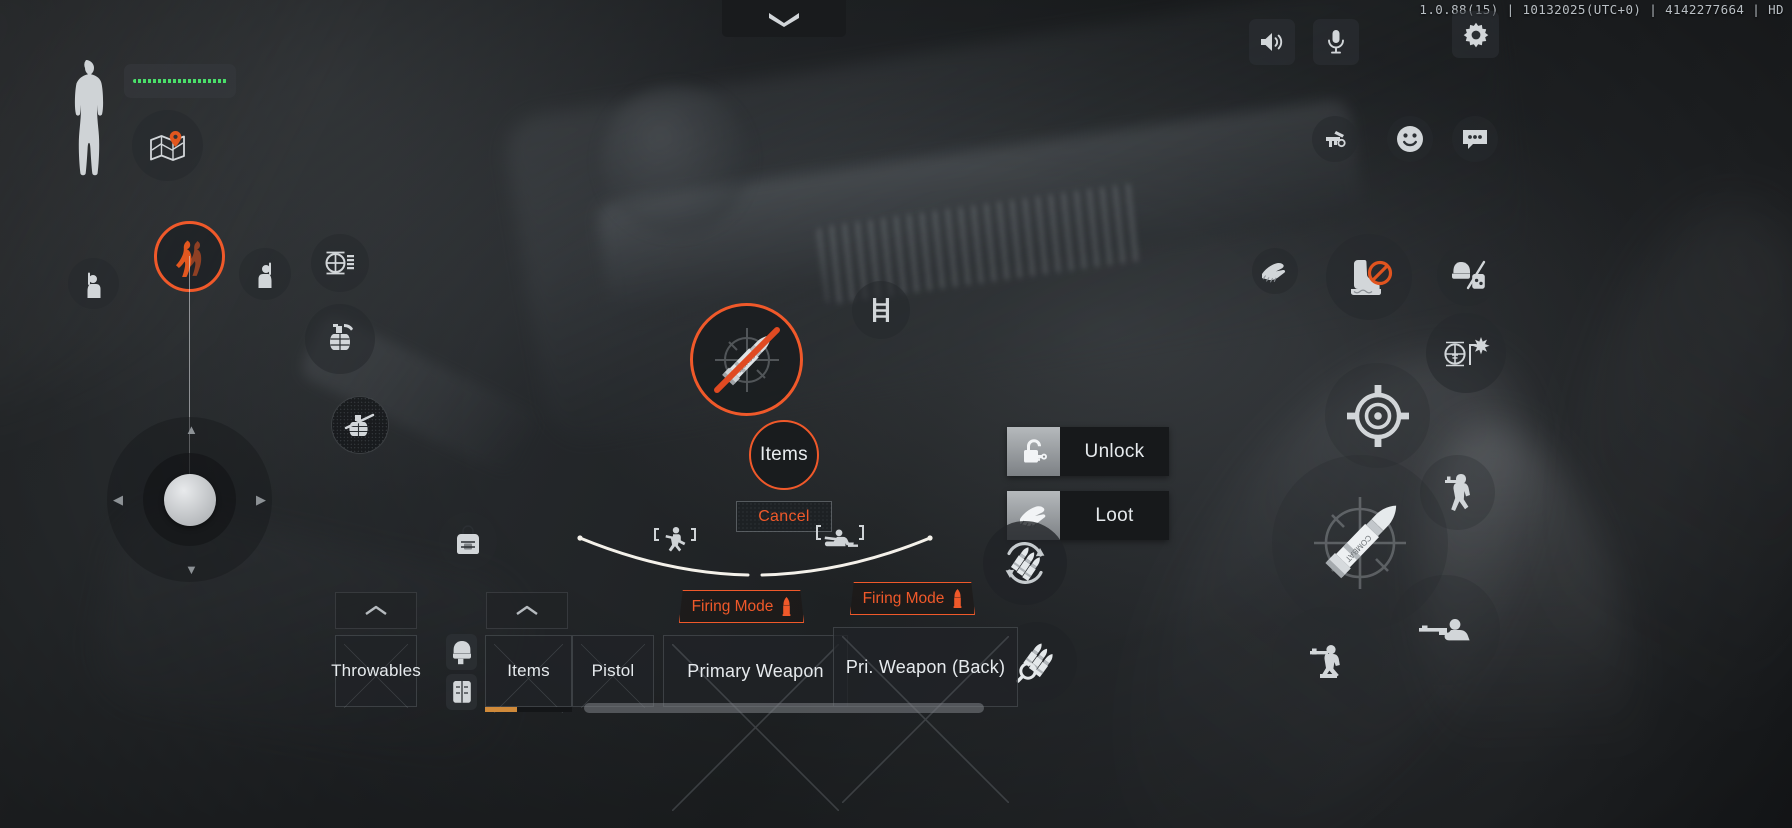 The width and height of the screenshot is (1792, 828). I want to click on background-weapon-barrel, so click(980, 210).